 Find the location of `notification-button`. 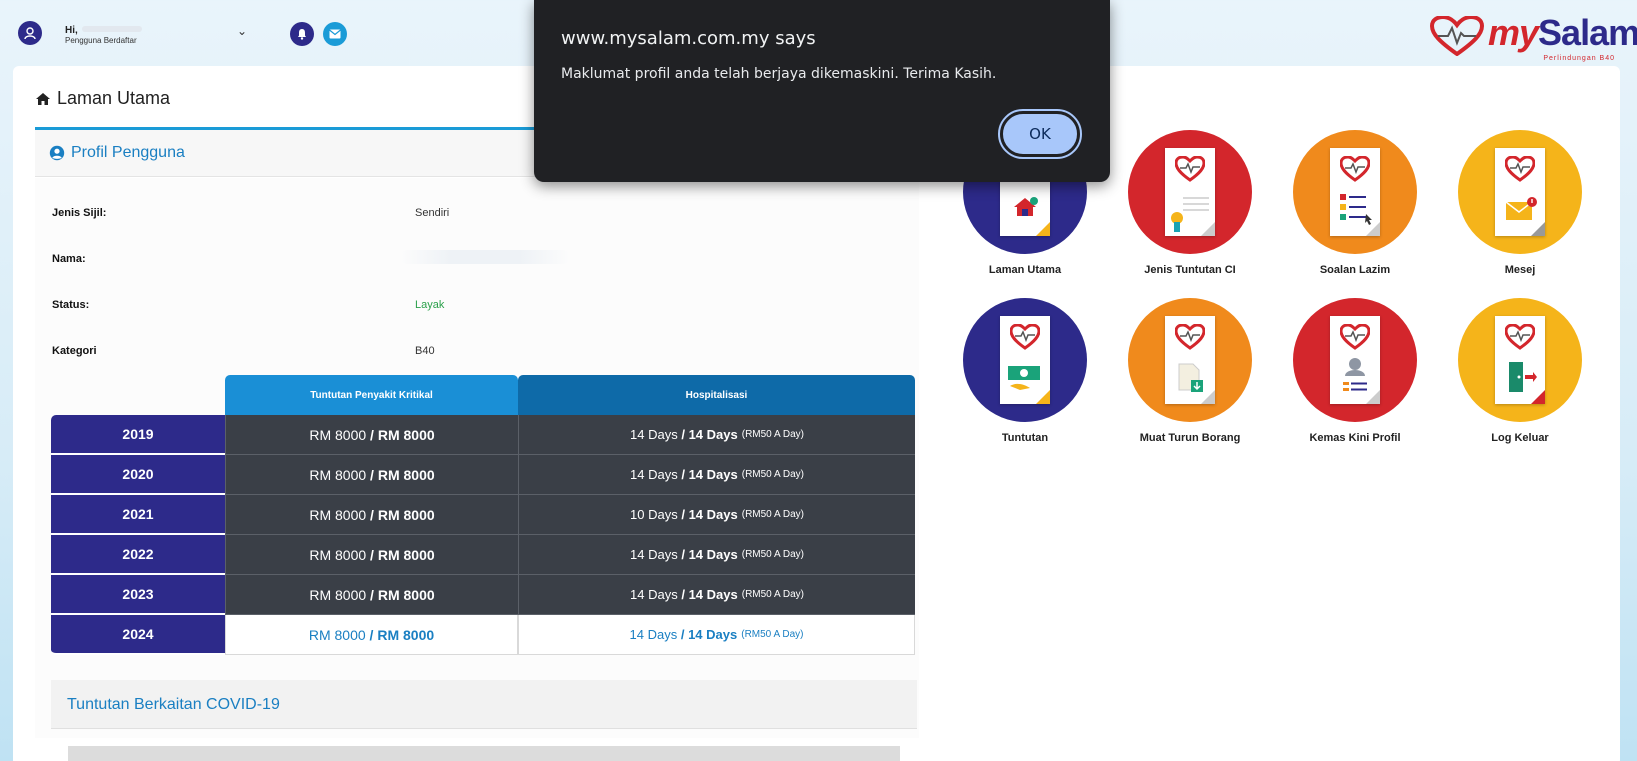

notification-button is located at coordinates (302, 34).